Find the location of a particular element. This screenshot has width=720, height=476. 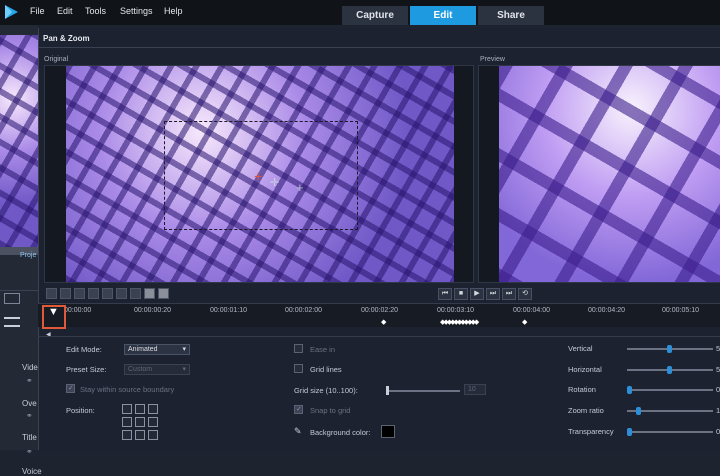

library-panel: Proje Vide Ove Title Voice ⚭ ⚭ ⚭ is located at coordinates (21, 250).